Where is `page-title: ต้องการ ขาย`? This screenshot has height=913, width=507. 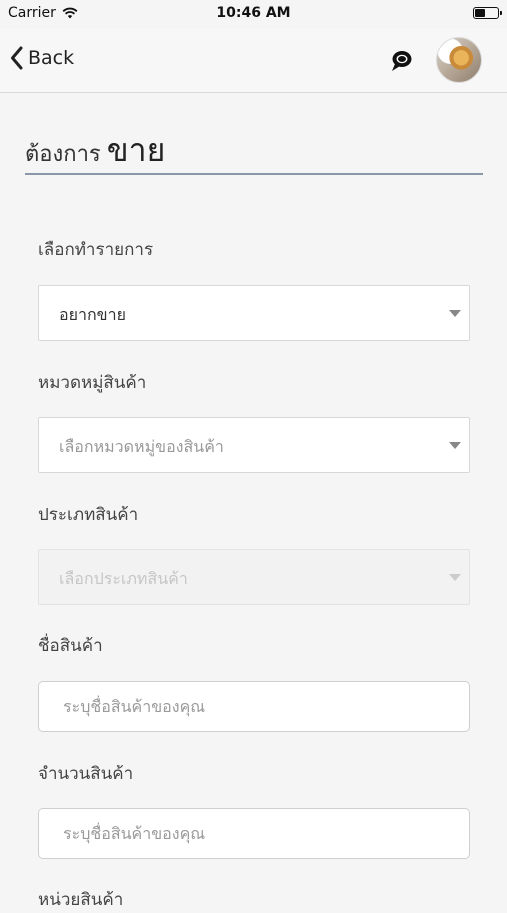 page-title: ต้องการ ขาย is located at coordinates (254, 150).